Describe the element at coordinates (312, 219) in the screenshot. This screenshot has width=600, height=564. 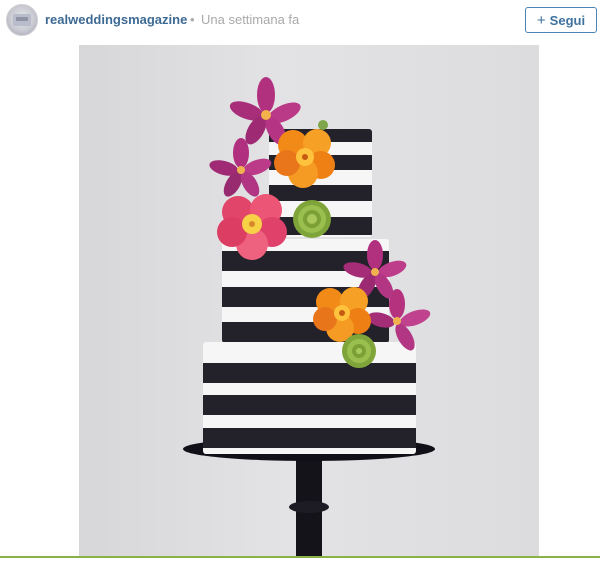
I see `flower-green-top` at that location.